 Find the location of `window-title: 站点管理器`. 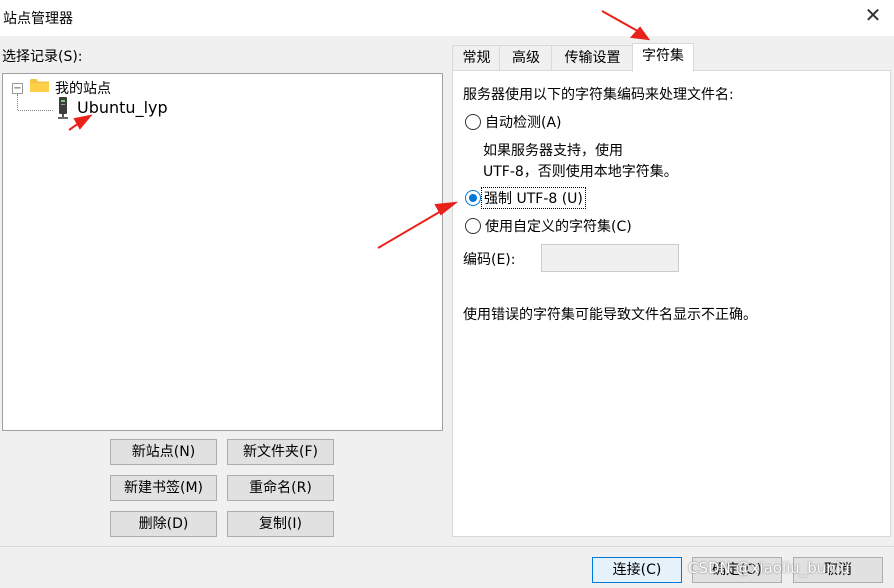

window-title: 站点管理器 is located at coordinates (38, 19).